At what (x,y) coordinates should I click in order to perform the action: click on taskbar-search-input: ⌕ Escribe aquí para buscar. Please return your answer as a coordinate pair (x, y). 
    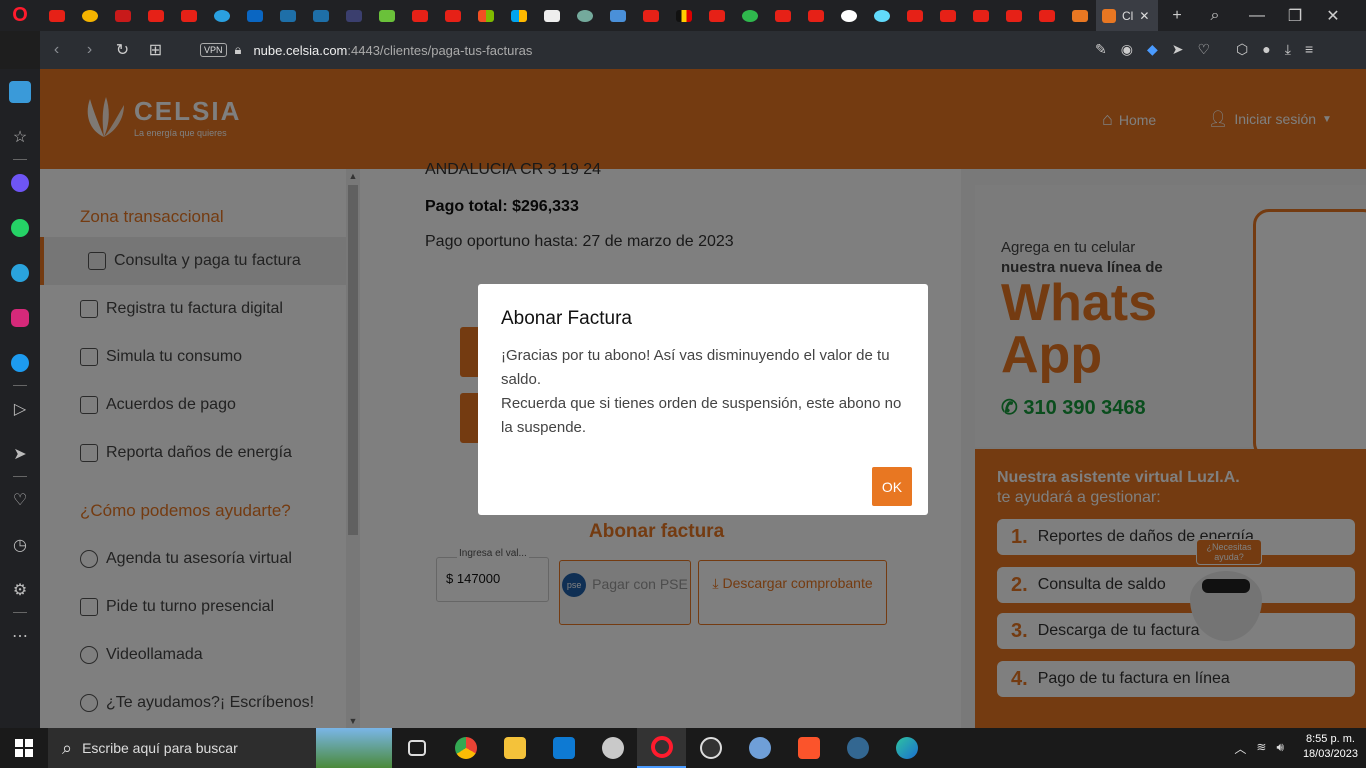
    Looking at the image, I should click on (220, 748).